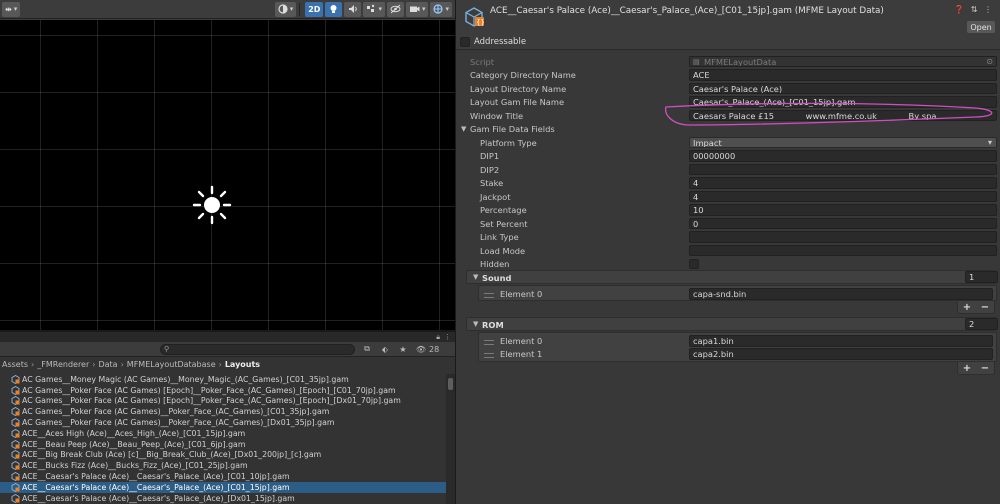 The width and height of the screenshot is (1000, 504). I want to click on gam-file-field: Caesar's_Palace_(Ace)_[C01_15jp].gam, so click(843, 102).